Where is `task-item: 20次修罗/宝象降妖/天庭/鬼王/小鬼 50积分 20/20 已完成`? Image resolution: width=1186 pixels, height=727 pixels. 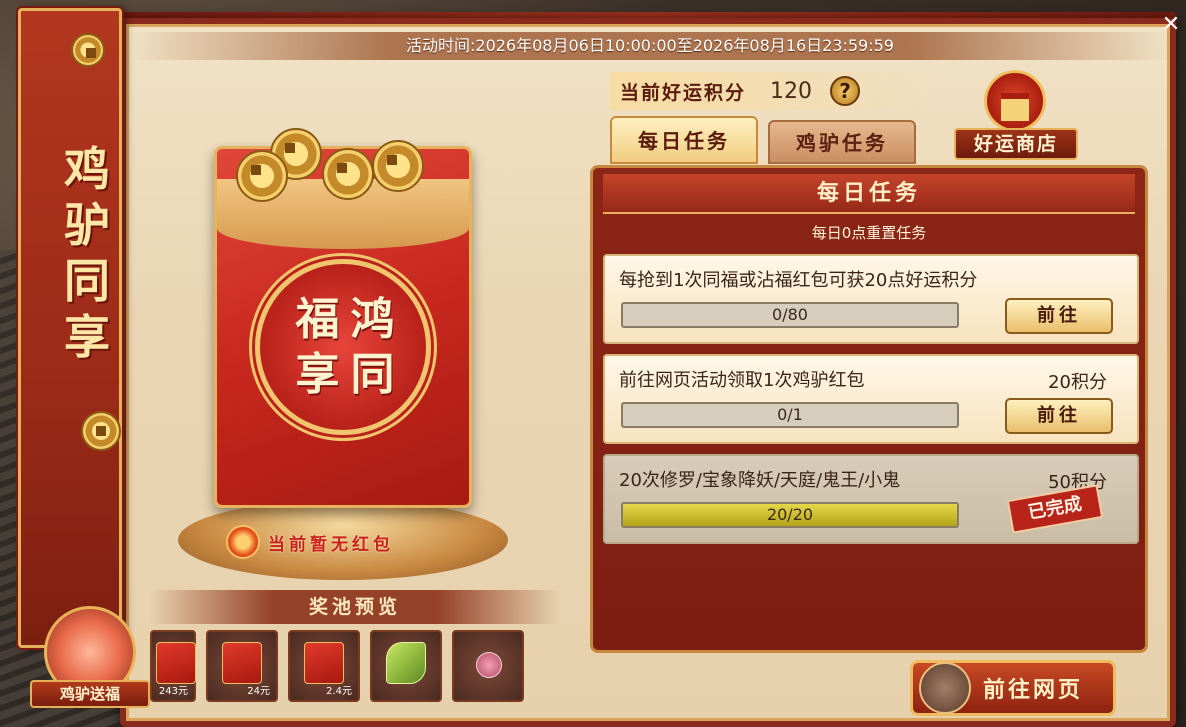
task-item: 20次修罗/宝象降妖/天庭/鬼王/小鬼 50积分 20/20 已完成 is located at coordinates (871, 499).